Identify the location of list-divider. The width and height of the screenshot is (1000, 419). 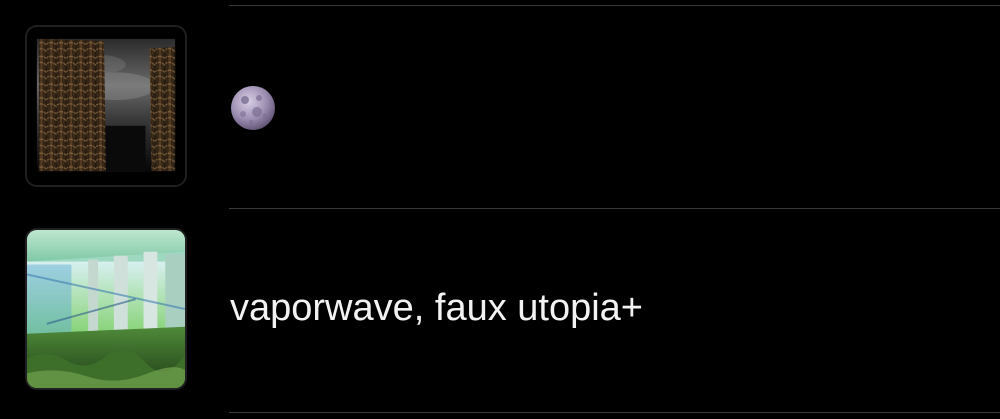
(614, 412).